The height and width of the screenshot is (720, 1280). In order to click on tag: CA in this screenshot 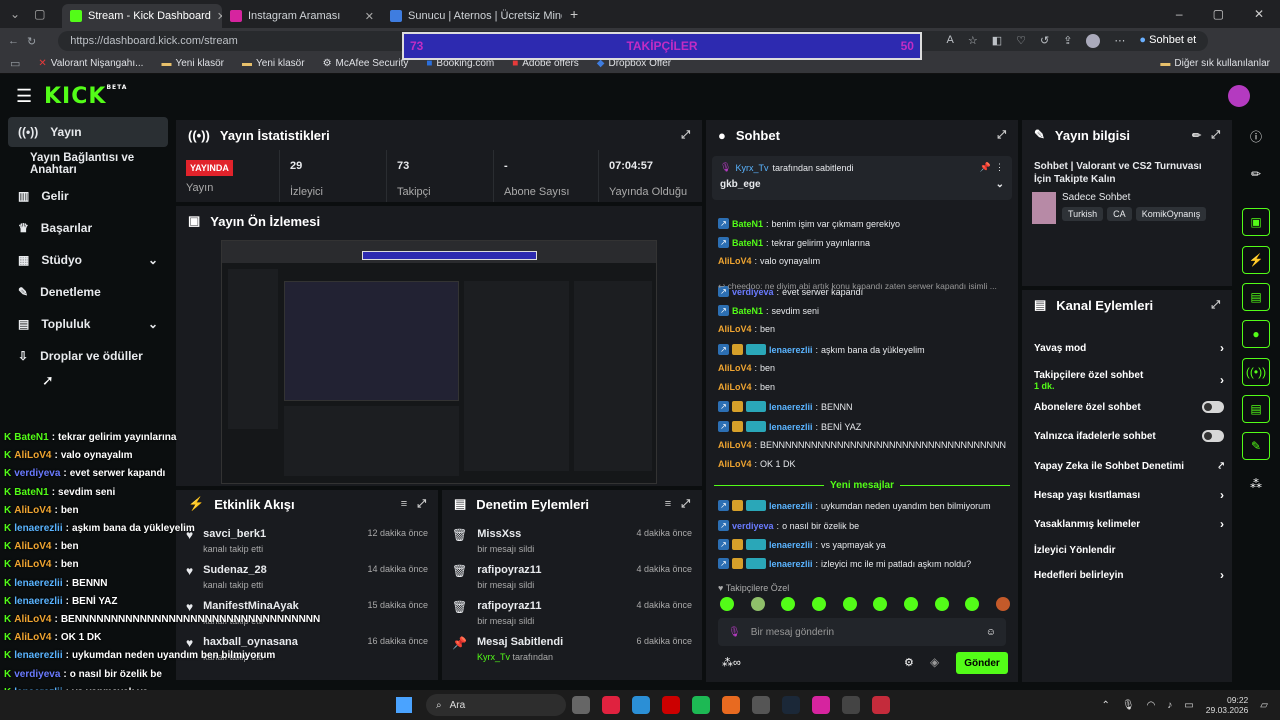, I will do `click(1119, 214)`.